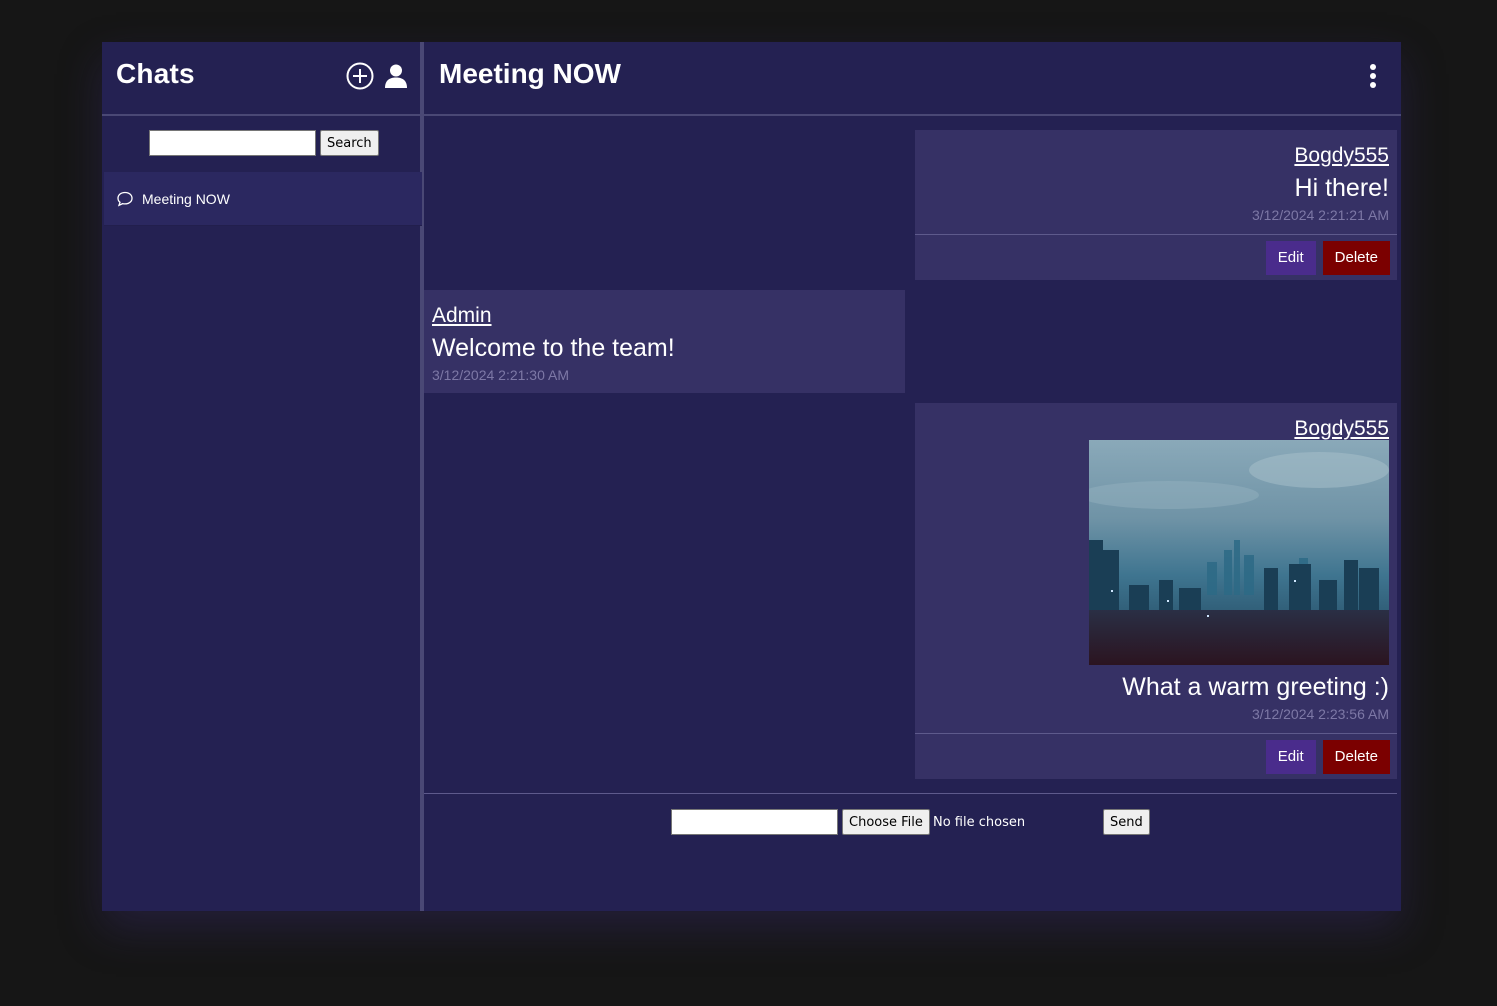 This screenshot has height=1006, width=1497. I want to click on message-timestamp: 3/12/2024 2:23:56 AM, so click(1320, 714).